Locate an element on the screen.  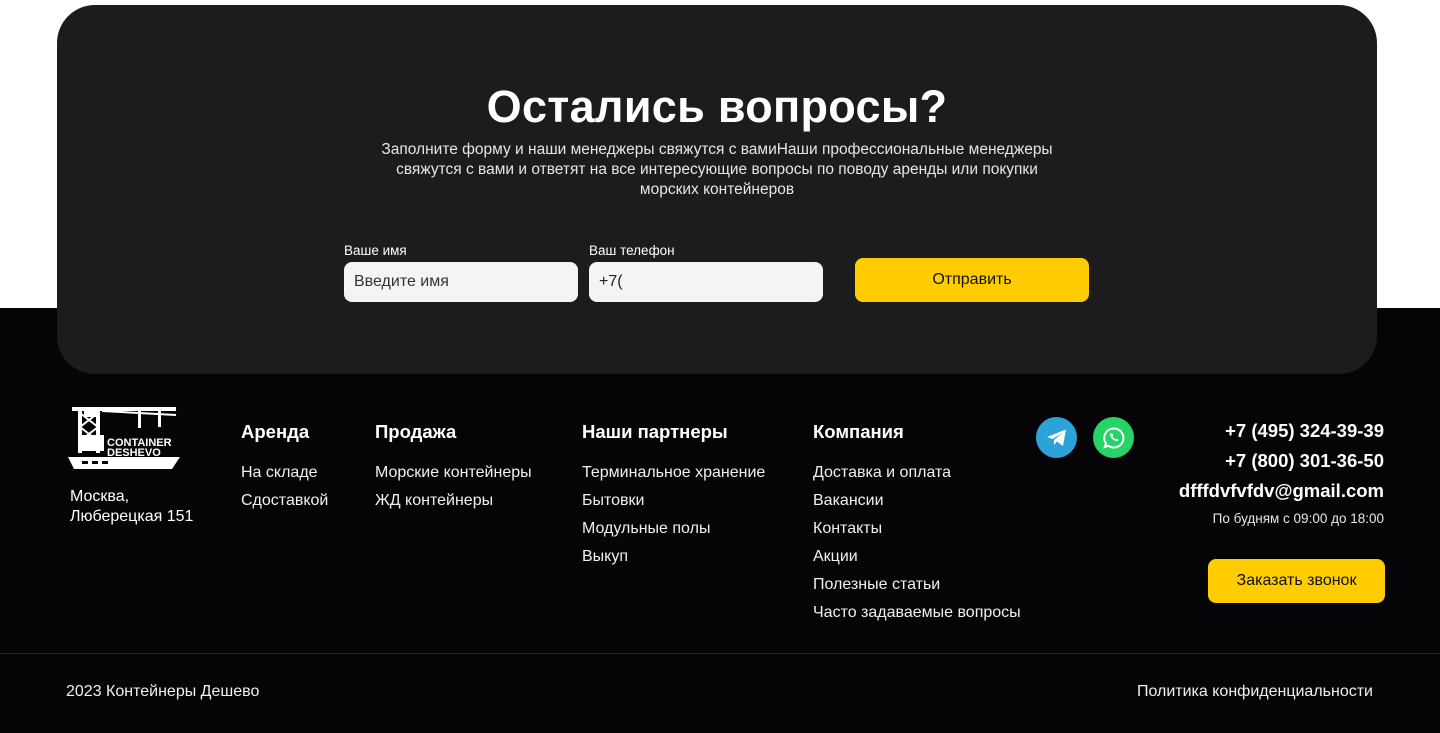
telegram-link is located at coordinates (1056, 437).